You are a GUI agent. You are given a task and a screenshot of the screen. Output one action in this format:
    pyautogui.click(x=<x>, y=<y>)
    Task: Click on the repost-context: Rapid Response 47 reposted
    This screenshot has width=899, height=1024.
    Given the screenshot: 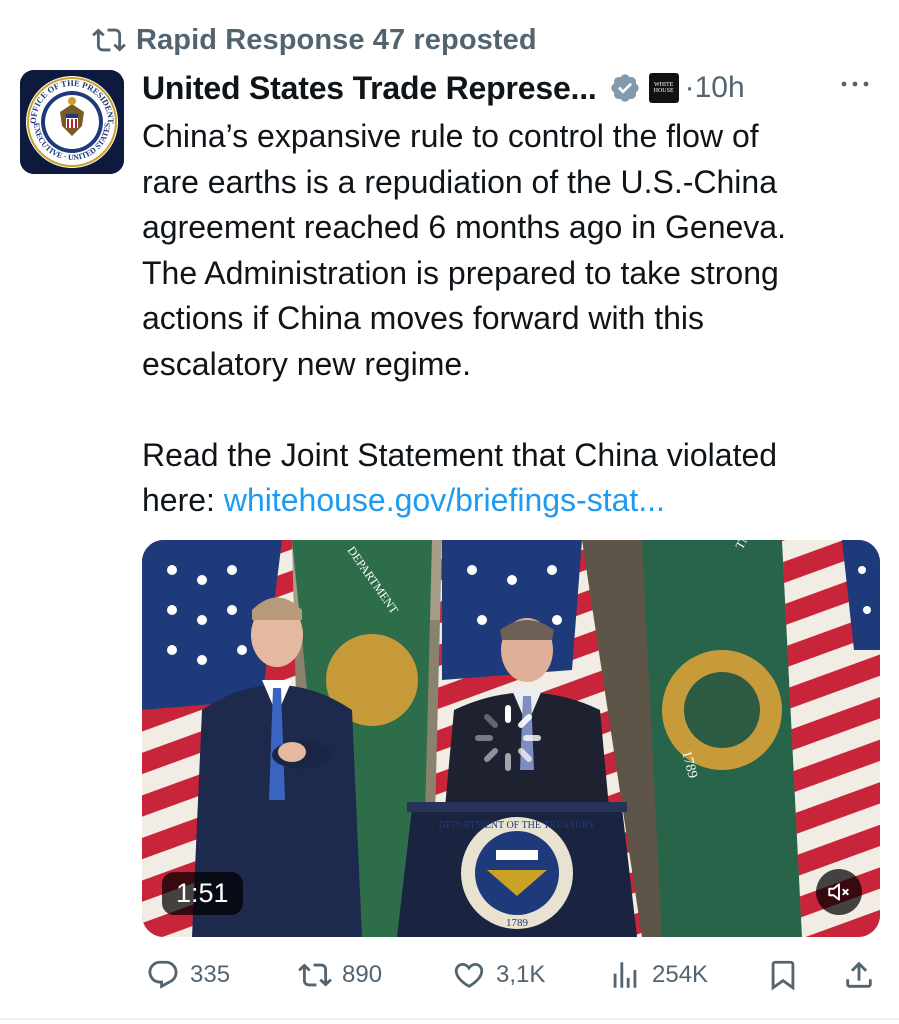 What is the action you would take?
    pyautogui.click(x=314, y=40)
    